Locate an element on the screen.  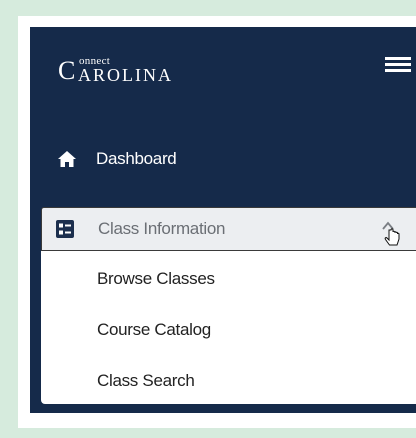
nav-item-dashboard: Dashboard is located at coordinates (223, 159).